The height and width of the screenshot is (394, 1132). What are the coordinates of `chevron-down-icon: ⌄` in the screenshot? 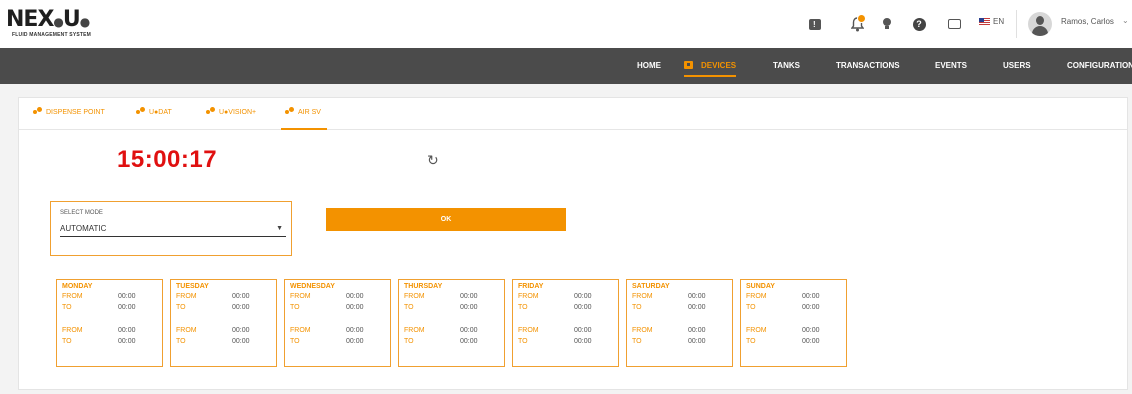 It's located at (1125, 20).